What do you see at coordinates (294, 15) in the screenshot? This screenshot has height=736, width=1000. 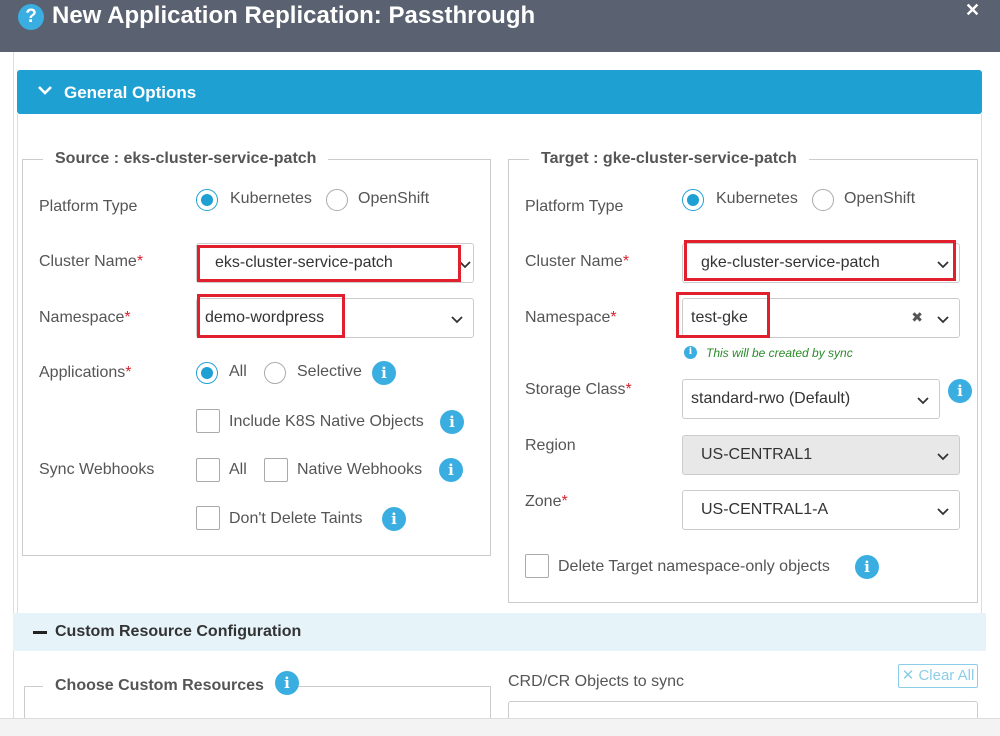 I see `dialog-title: New Application Replication: Passthrough` at bounding box center [294, 15].